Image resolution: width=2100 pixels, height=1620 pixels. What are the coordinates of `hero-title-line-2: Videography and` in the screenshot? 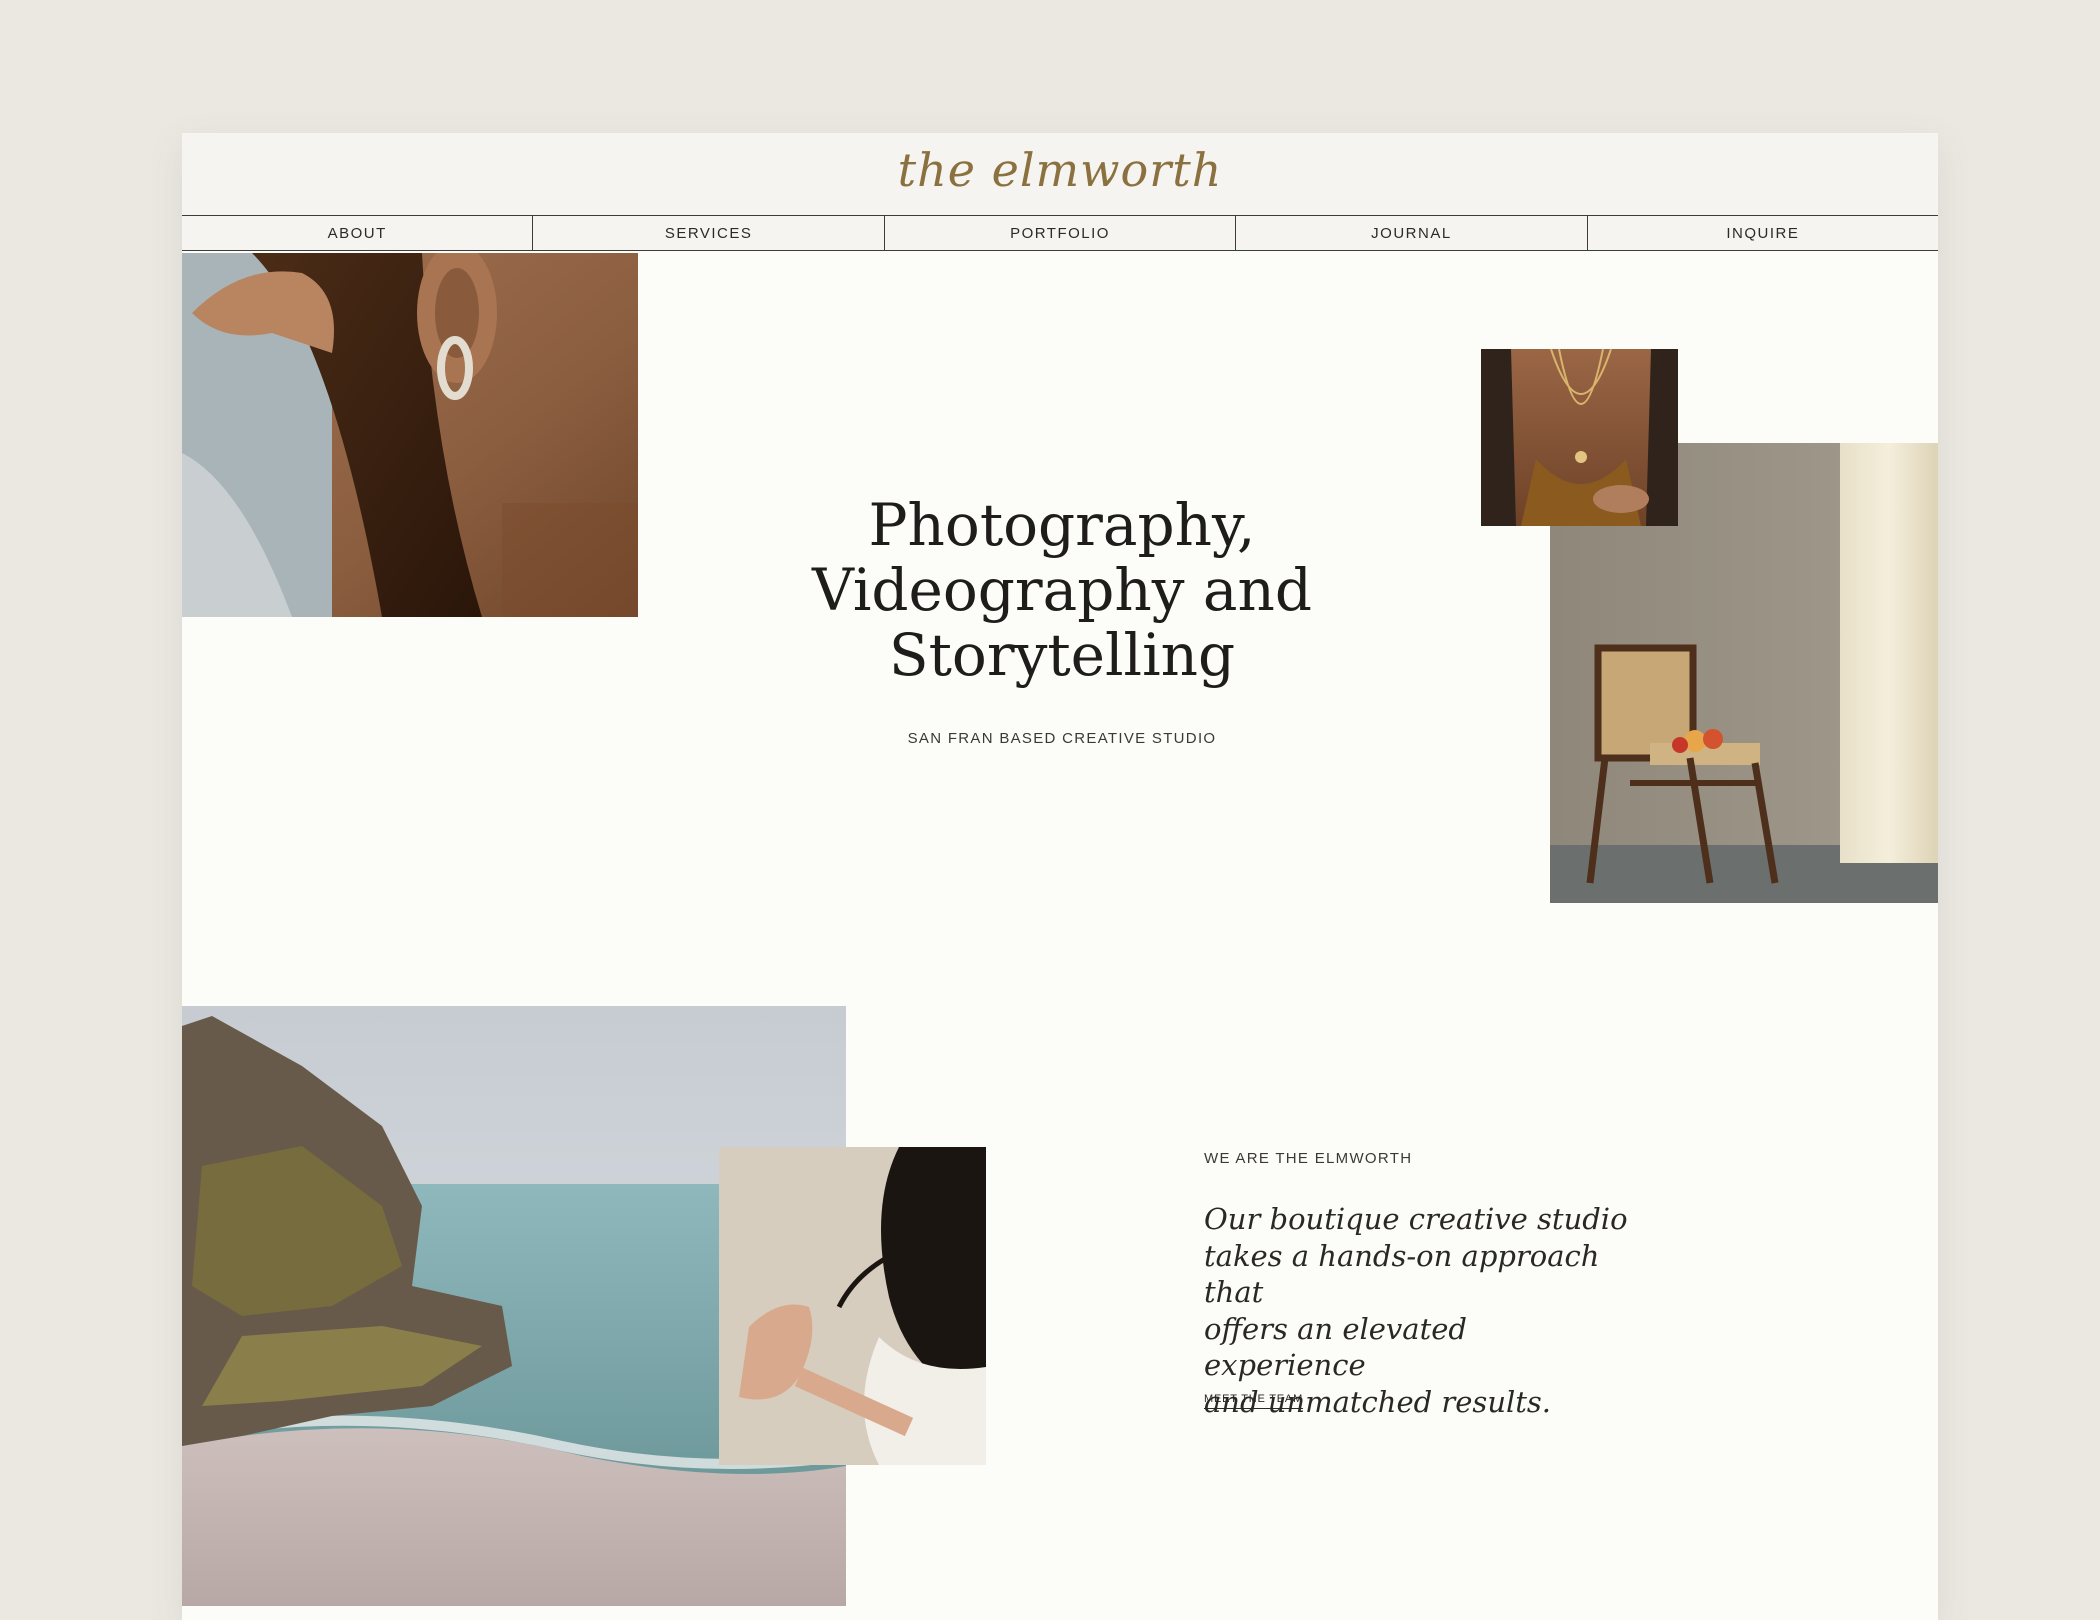 It's located at (1062, 590).